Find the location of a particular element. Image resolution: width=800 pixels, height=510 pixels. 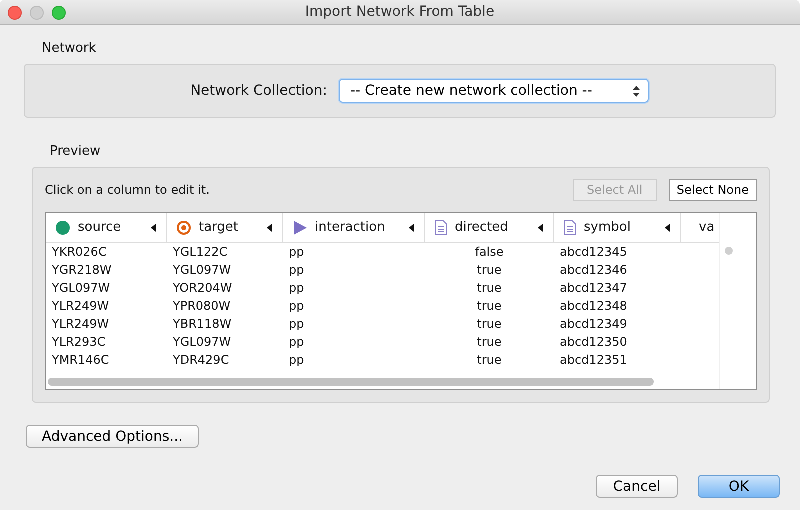

table-cell-text: abcd12347 is located at coordinates (593, 288).